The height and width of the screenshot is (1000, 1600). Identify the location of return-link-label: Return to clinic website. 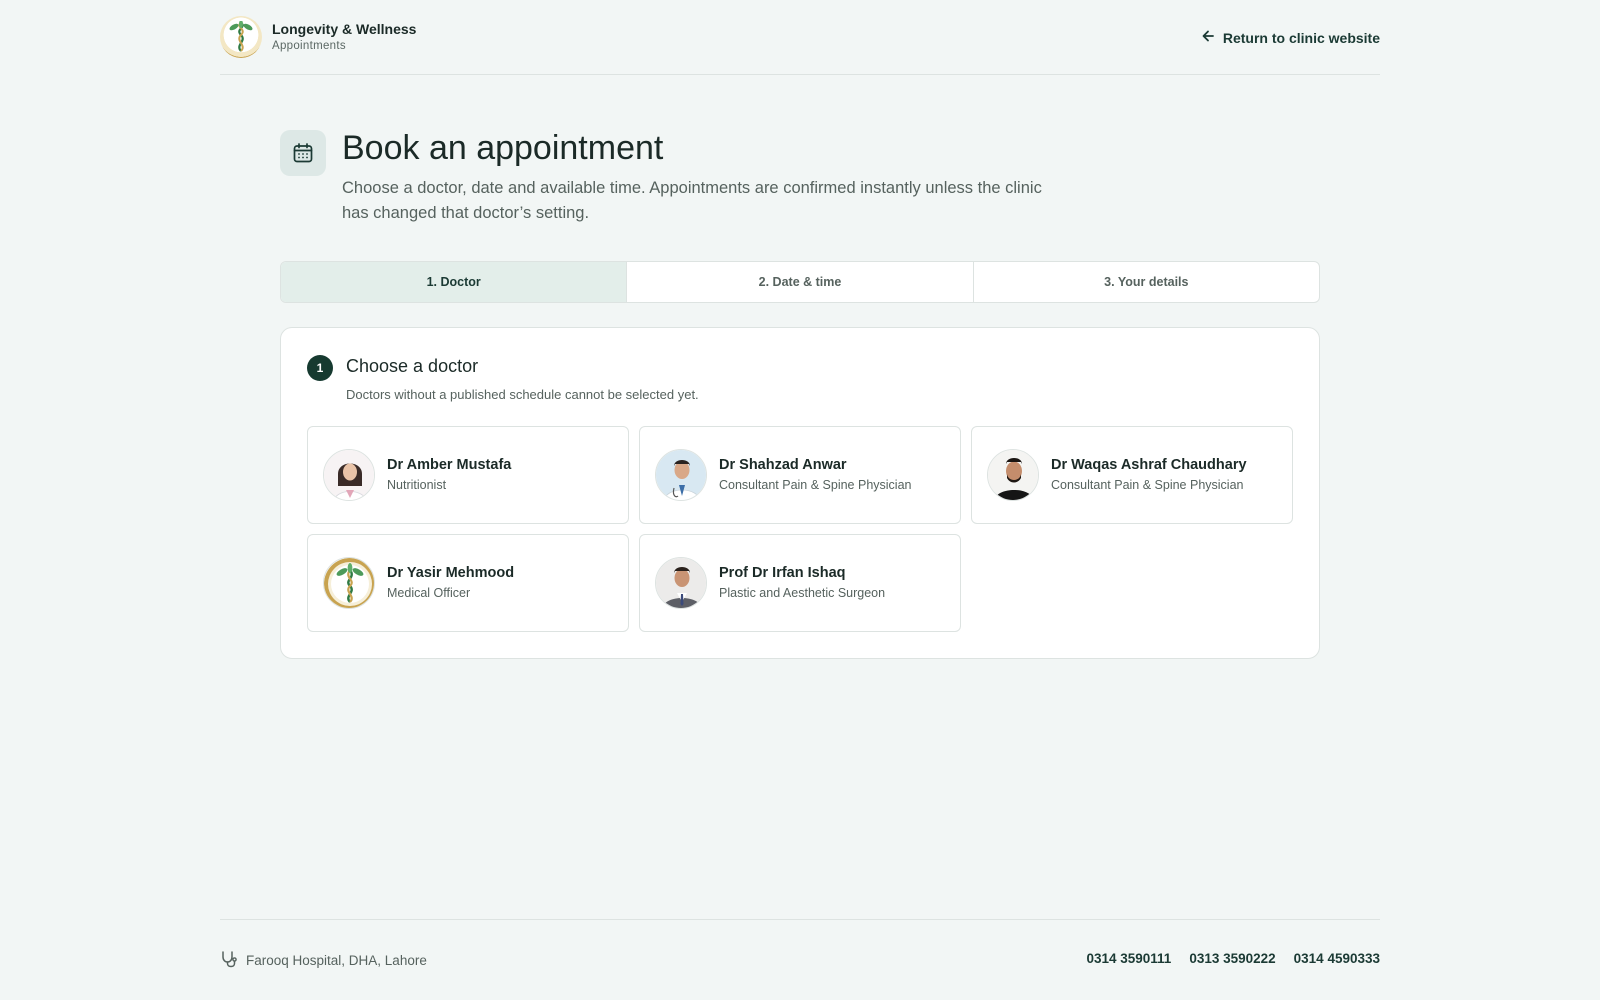
(1301, 37).